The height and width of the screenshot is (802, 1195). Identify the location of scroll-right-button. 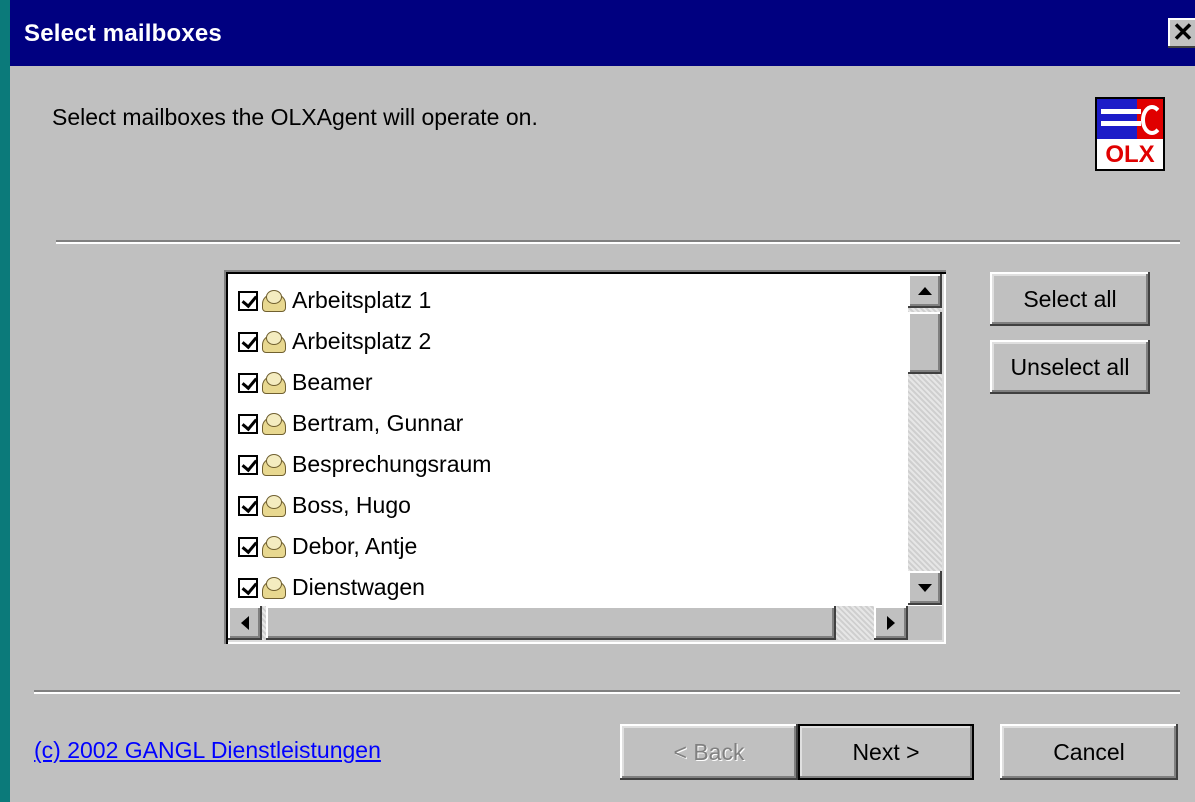
(891, 623).